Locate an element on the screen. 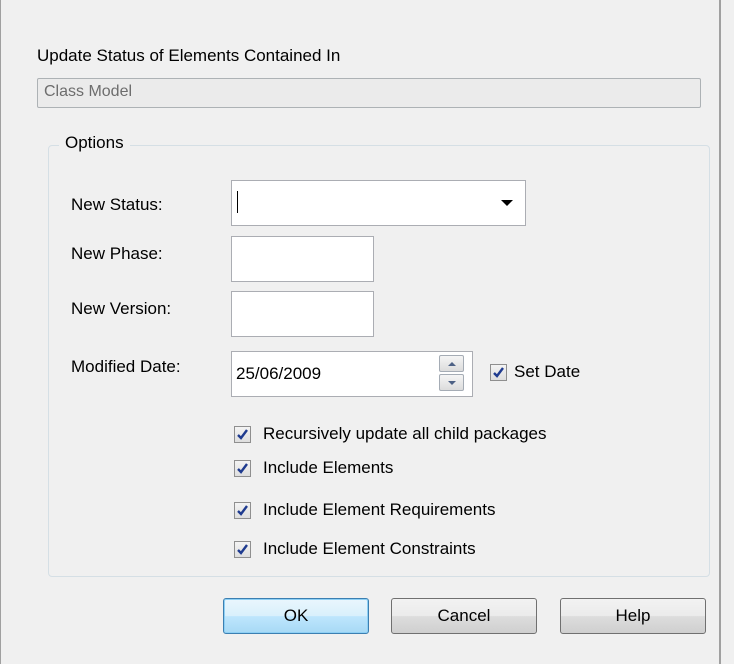 The height and width of the screenshot is (664, 734). date-spinner is located at coordinates (452, 373).